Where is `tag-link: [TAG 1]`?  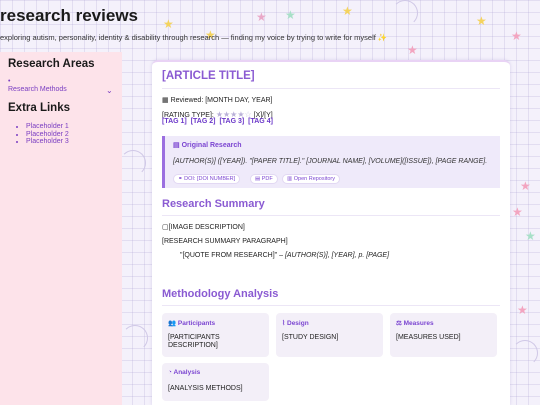 tag-link: [TAG 1] is located at coordinates (174, 121).